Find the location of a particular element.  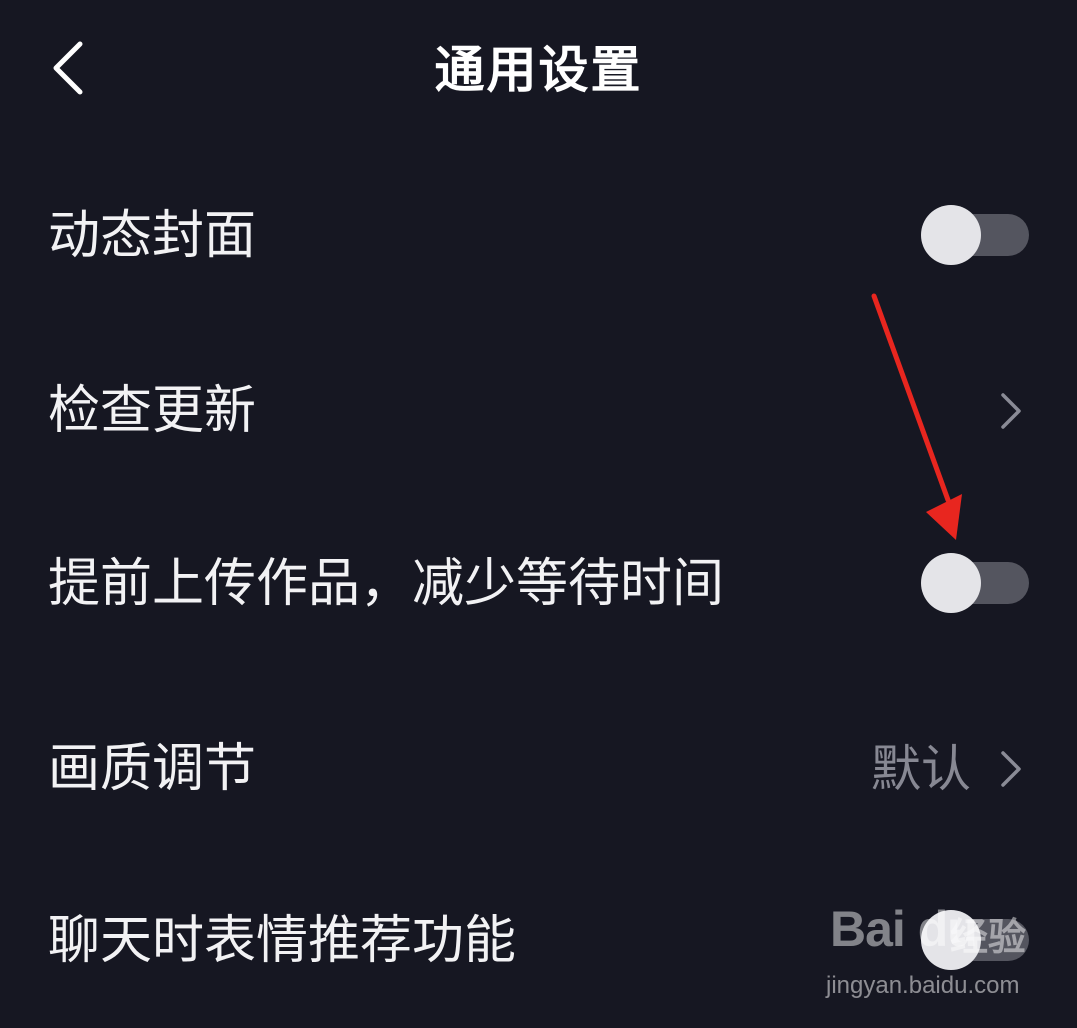

watermark-url: jingyan.baidu.com is located at coordinates (923, 985).